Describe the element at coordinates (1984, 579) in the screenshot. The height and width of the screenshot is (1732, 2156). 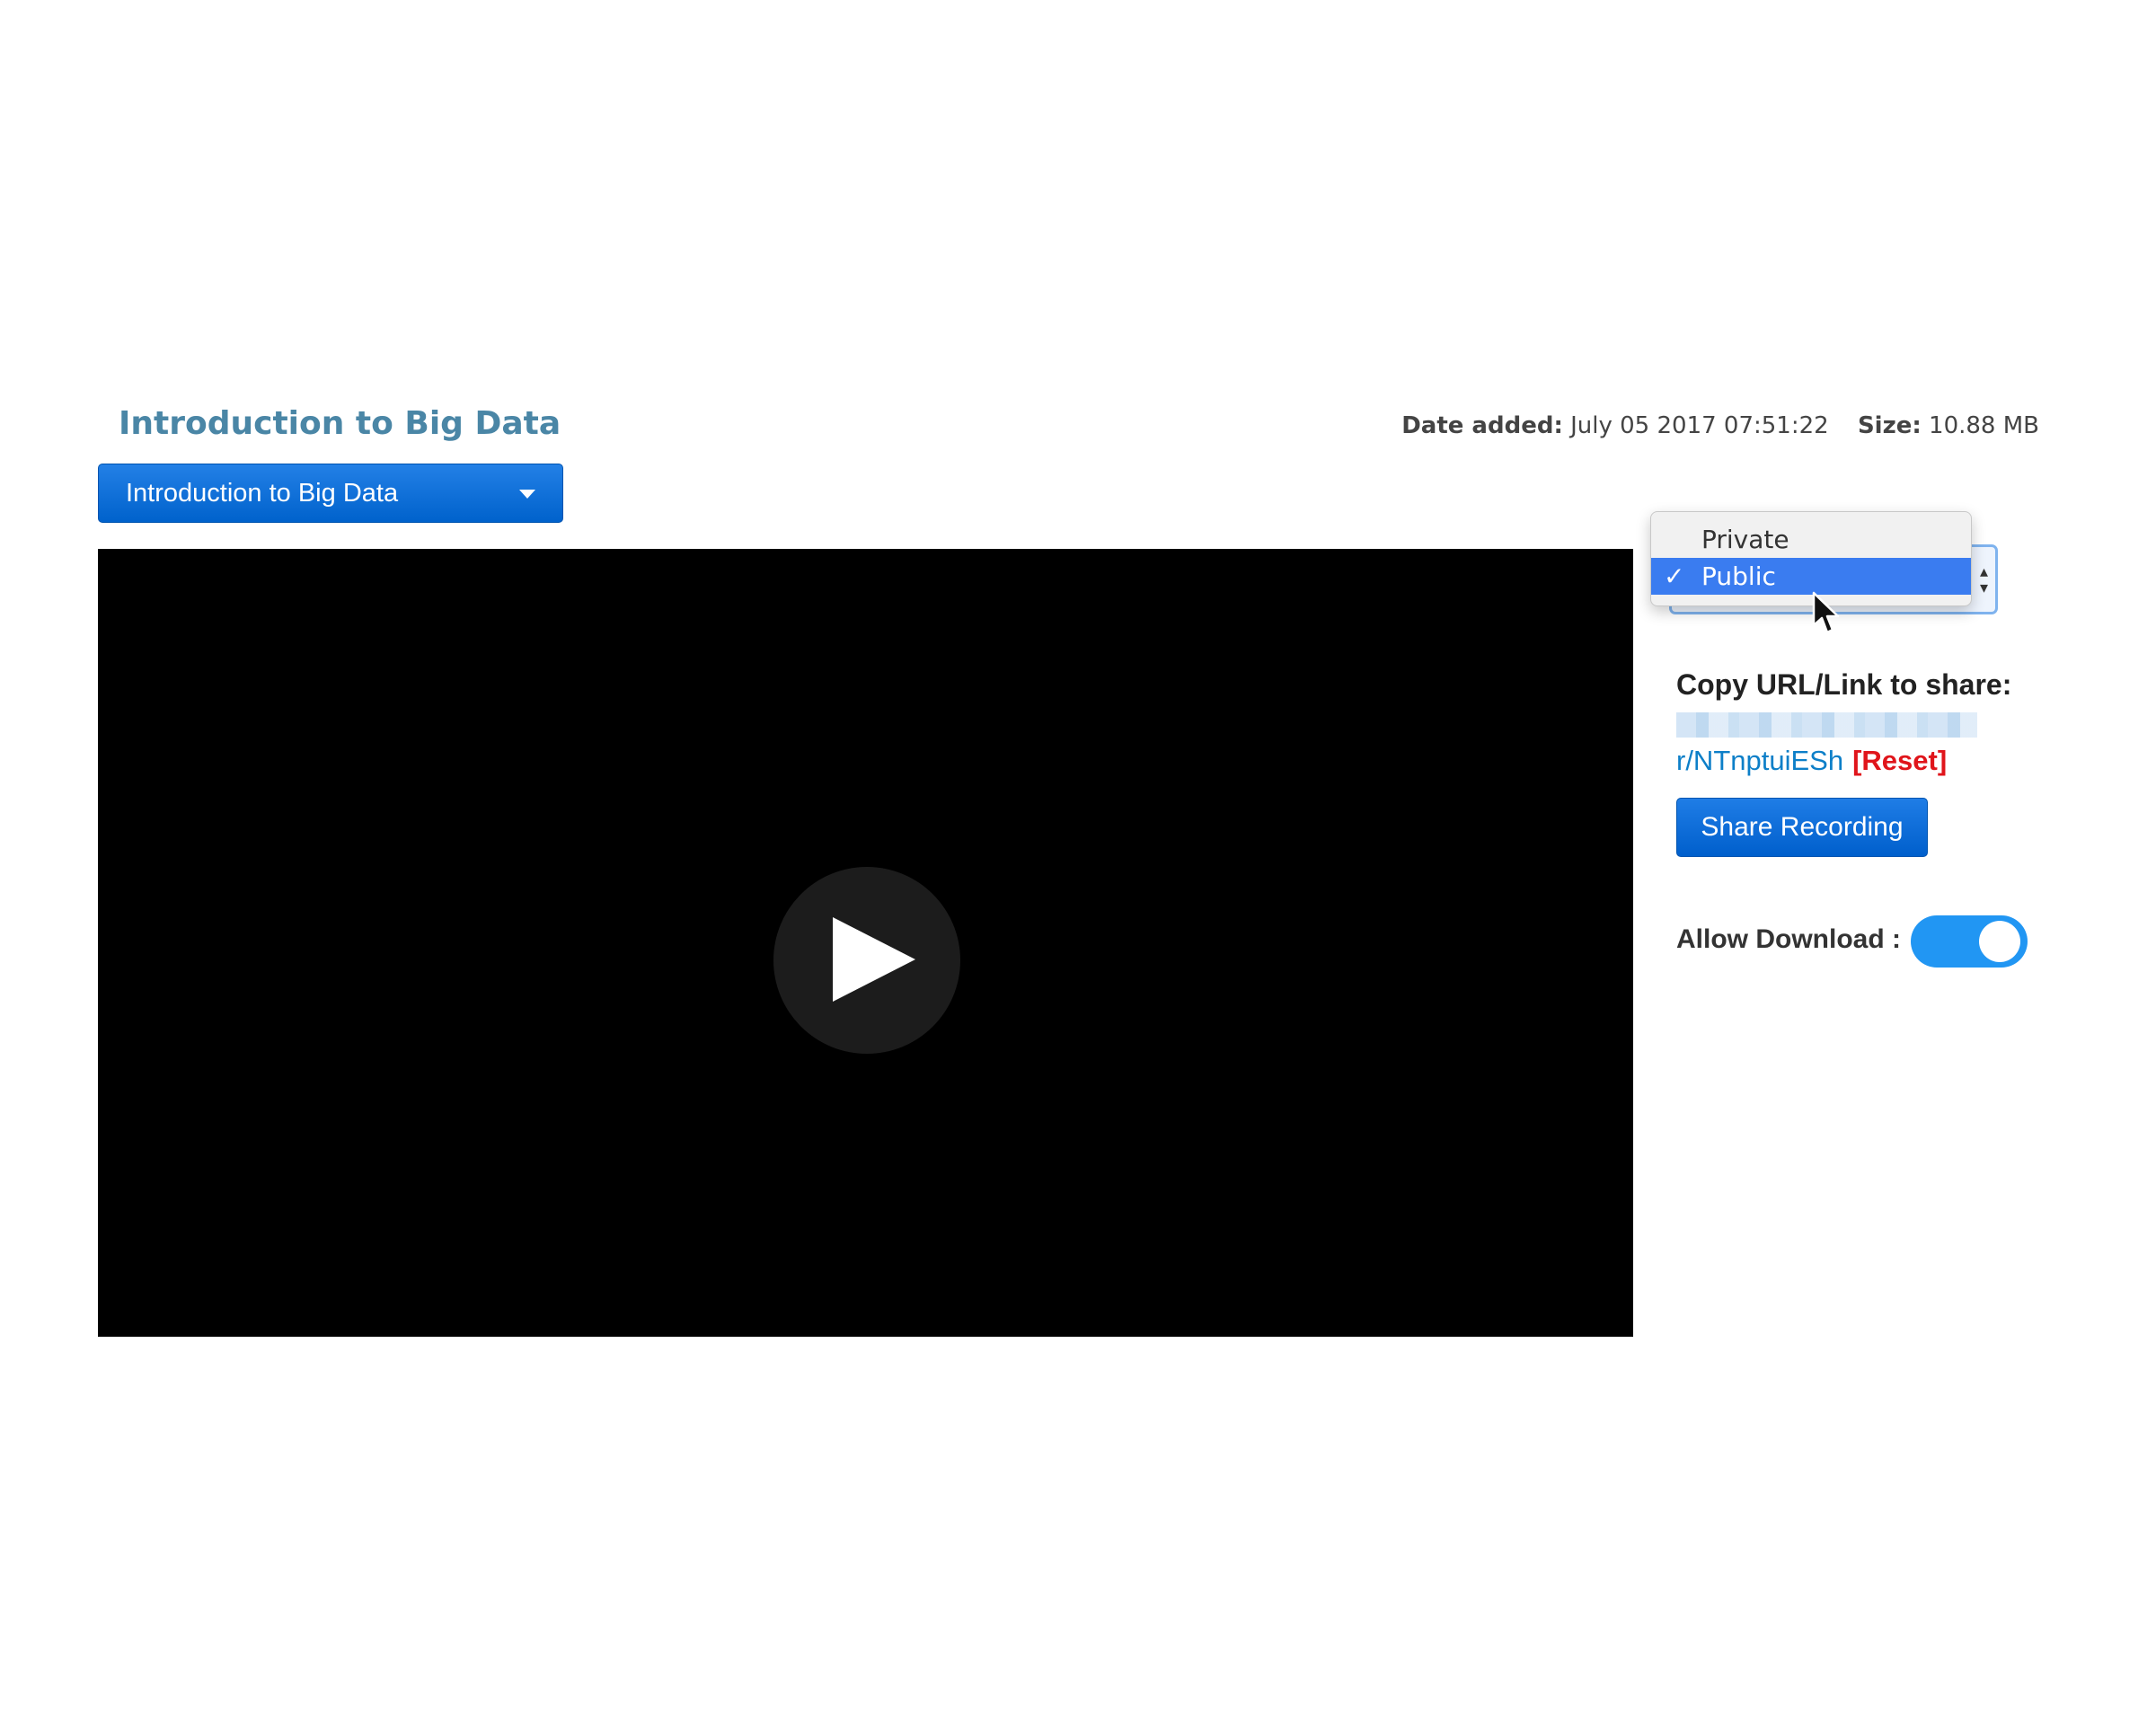
I see `select-arrows-icon: ▴ ▾` at that location.